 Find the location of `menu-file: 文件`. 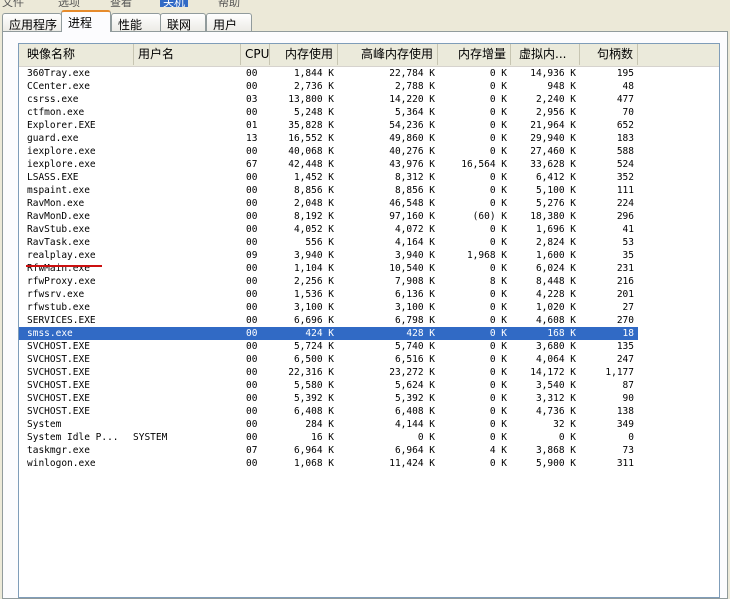

menu-file: 文件 is located at coordinates (13, 3).